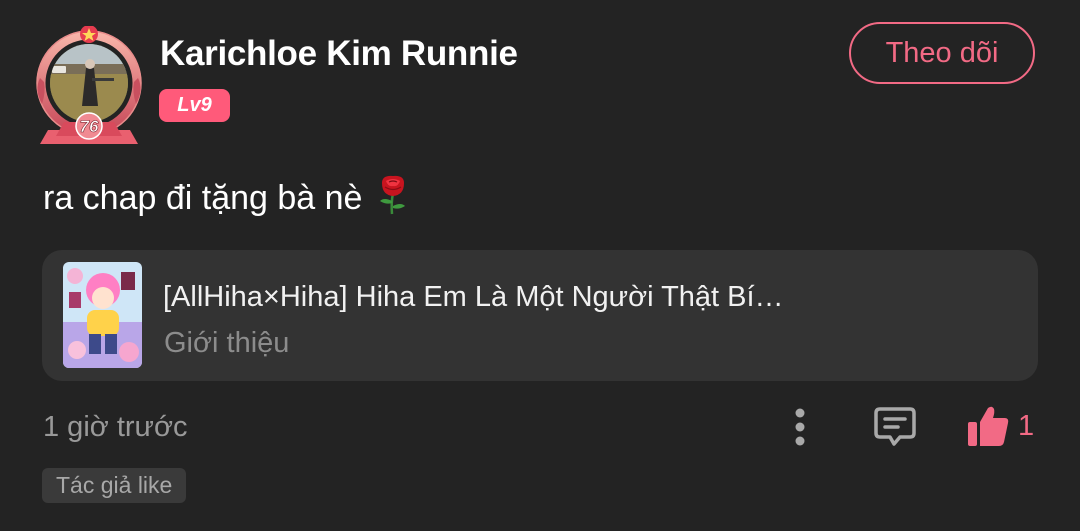 This screenshot has height=531, width=1080. I want to click on story-cover-image, so click(102, 315).